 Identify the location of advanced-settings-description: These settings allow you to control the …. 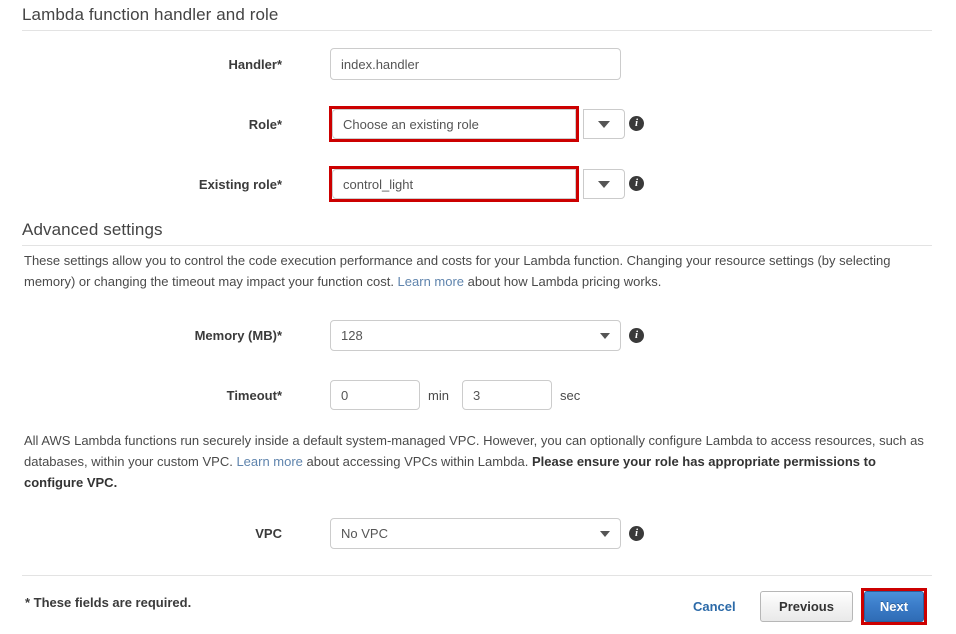
(477, 271).